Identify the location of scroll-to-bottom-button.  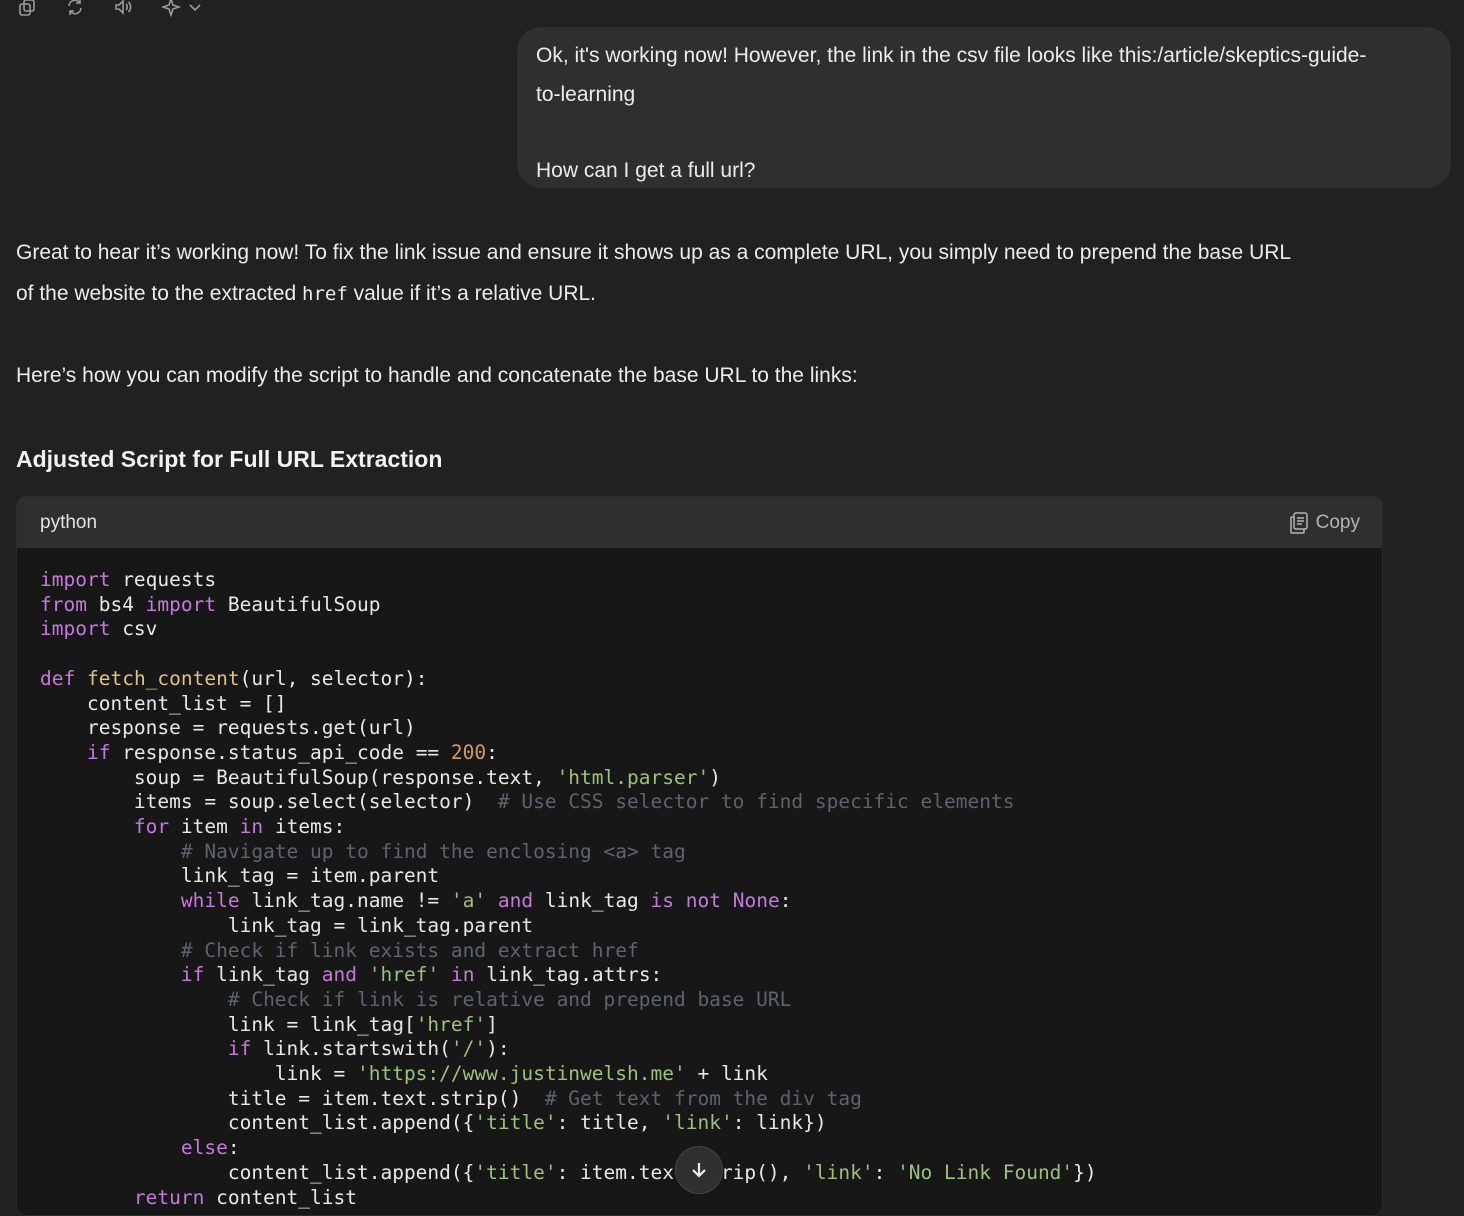
(699, 1170).